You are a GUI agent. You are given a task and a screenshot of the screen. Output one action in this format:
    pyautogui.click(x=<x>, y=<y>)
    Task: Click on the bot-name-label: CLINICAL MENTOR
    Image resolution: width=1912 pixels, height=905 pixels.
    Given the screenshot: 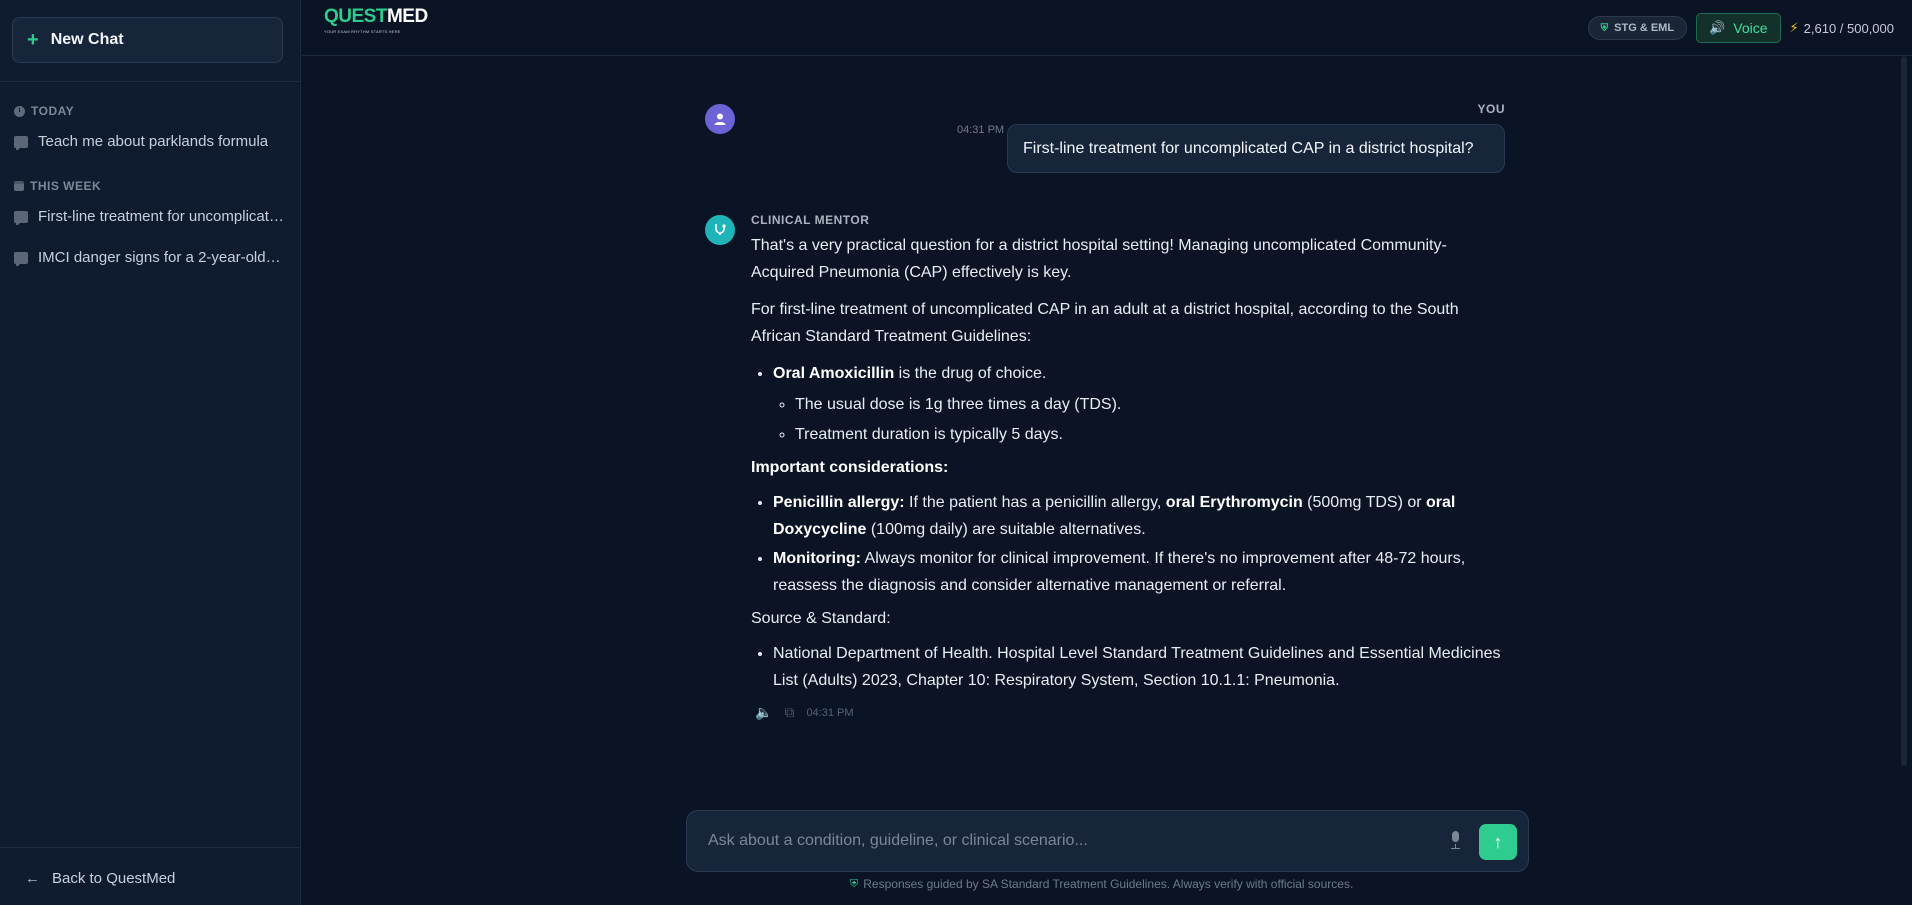 What is the action you would take?
    pyautogui.click(x=810, y=220)
    